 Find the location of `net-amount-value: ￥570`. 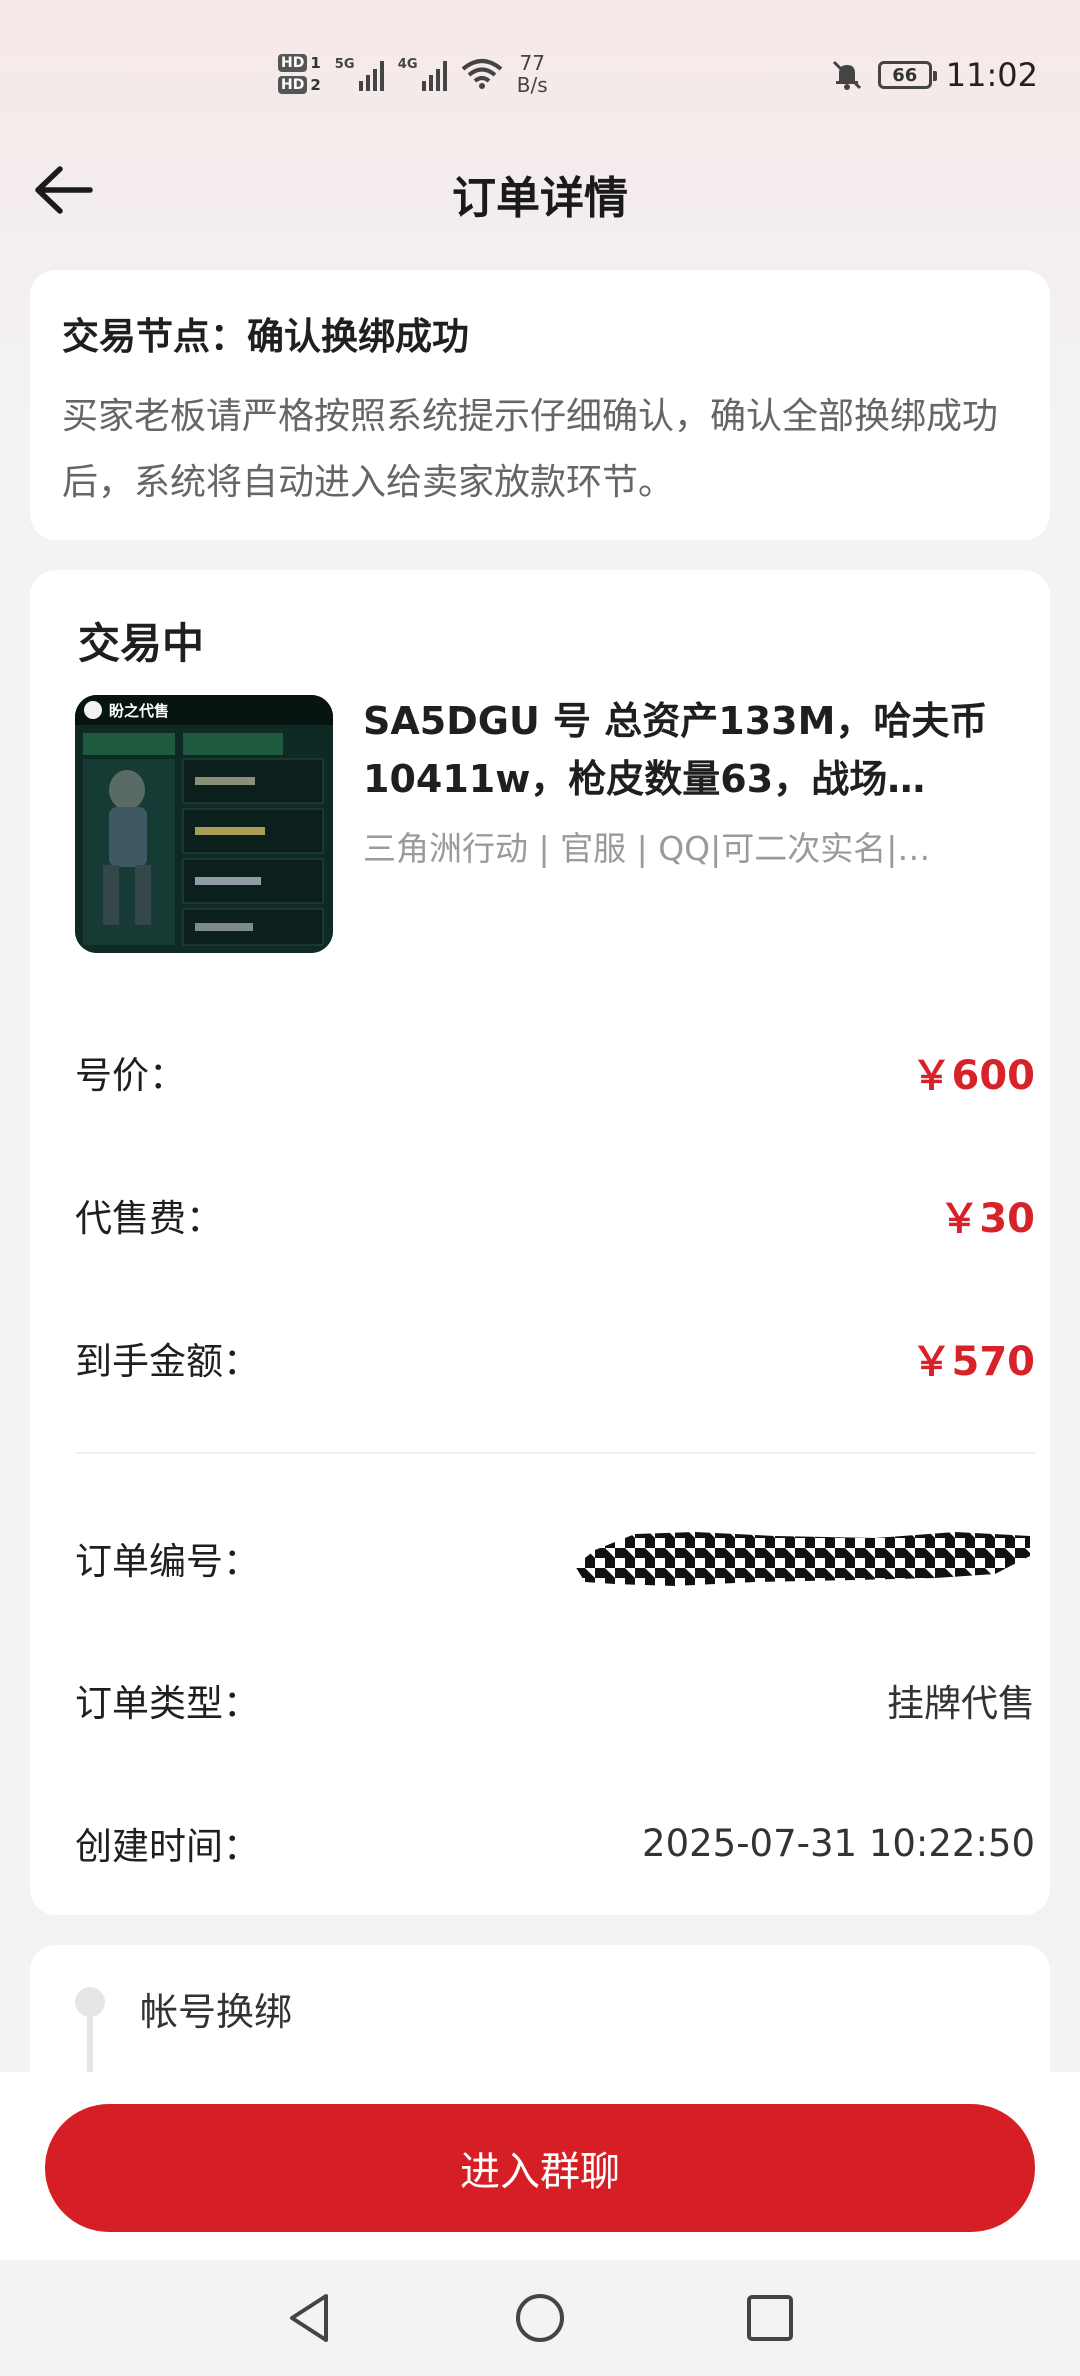

net-amount-value: ￥570 is located at coordinates (973, 1362).